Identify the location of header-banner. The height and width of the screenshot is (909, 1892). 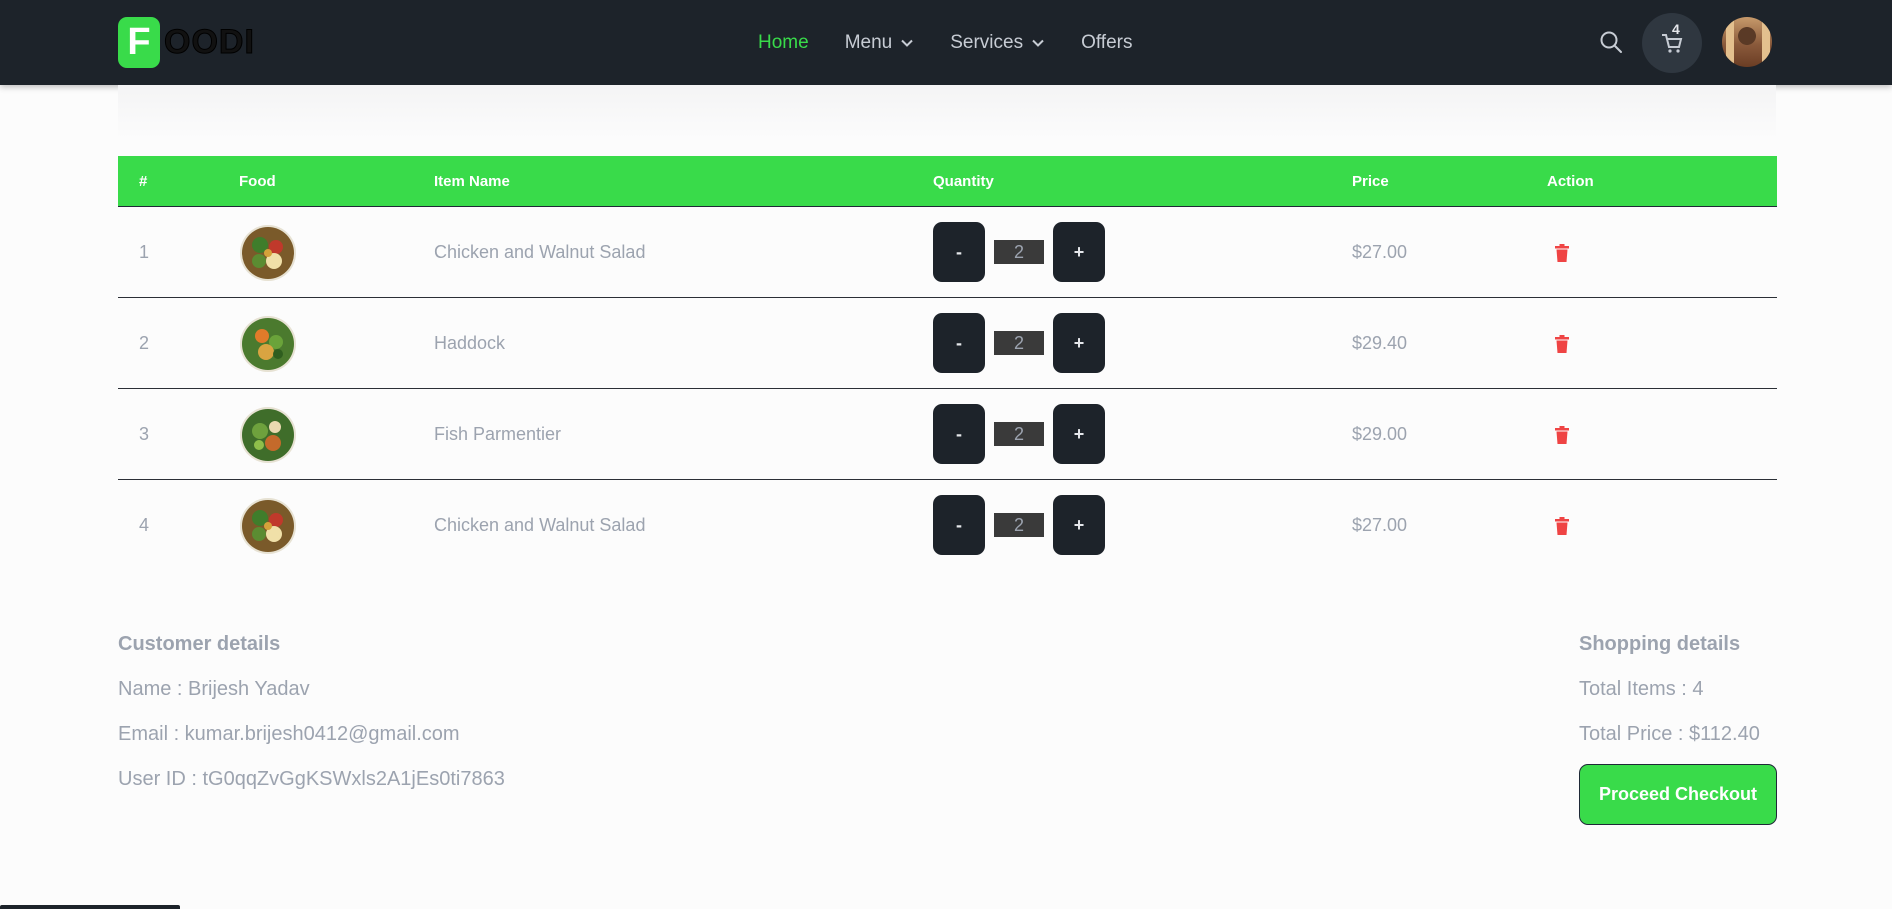
(947, 112).